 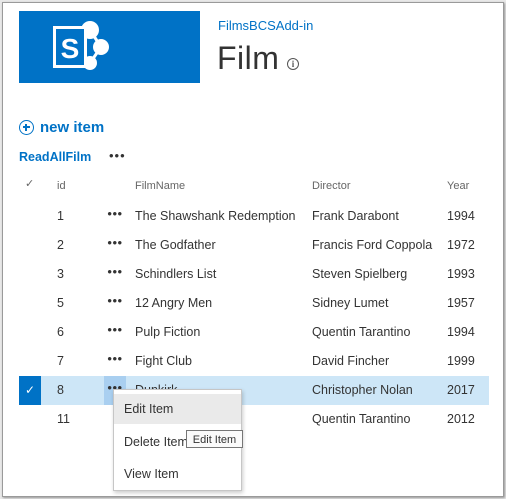 What do you see at coordinates (160, 186) in the screenshot?
I see `column-header-filmname: FilmName` at bounding box center [160, 186].